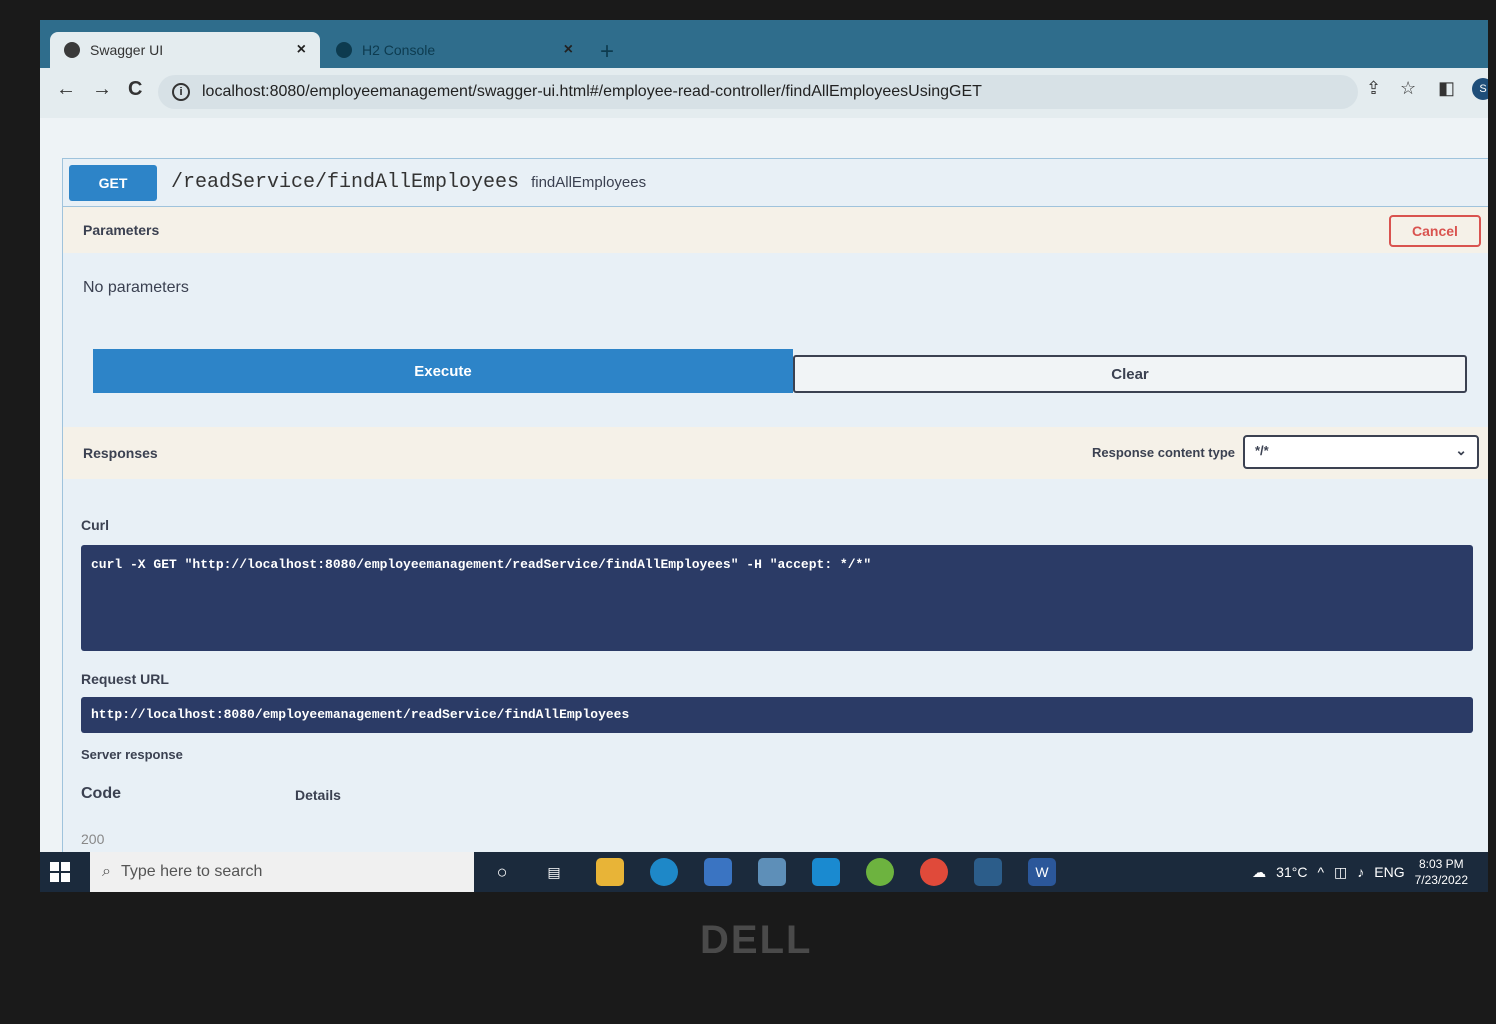 The image size is (1496, 1024). What do you see at coordinates (554, 872) in the screenshot?
I see `task-view-icon: ▤` at bounding box center [554, 872].